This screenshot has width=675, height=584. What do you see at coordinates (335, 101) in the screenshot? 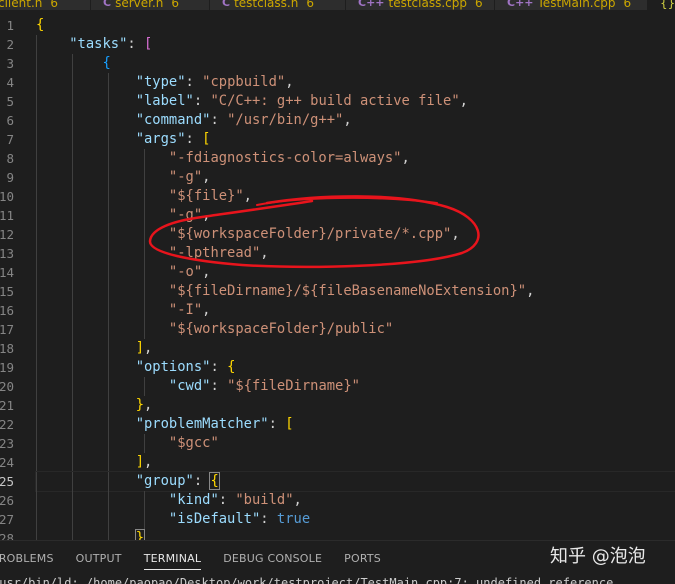
I see `json-string: "C/C++: g++ build active file"` at bounding box center [335, 101].